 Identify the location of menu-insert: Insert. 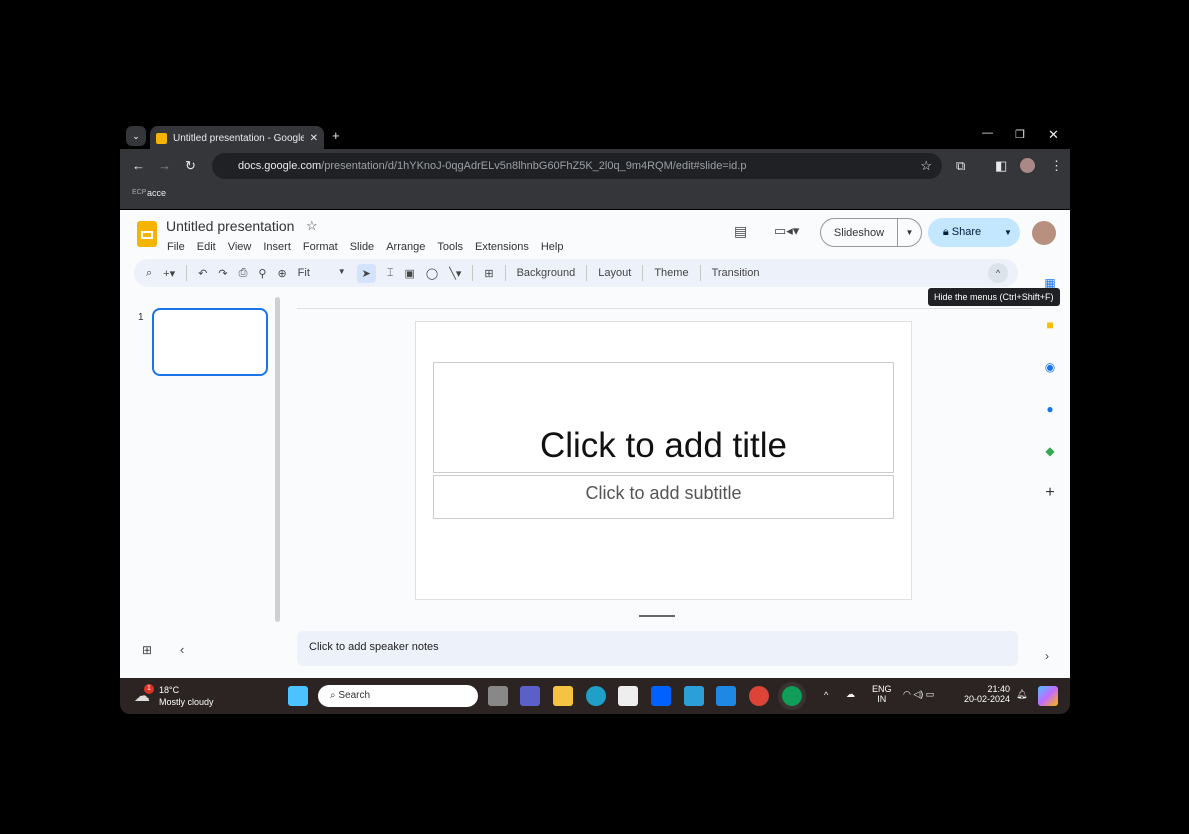
(277, 247).